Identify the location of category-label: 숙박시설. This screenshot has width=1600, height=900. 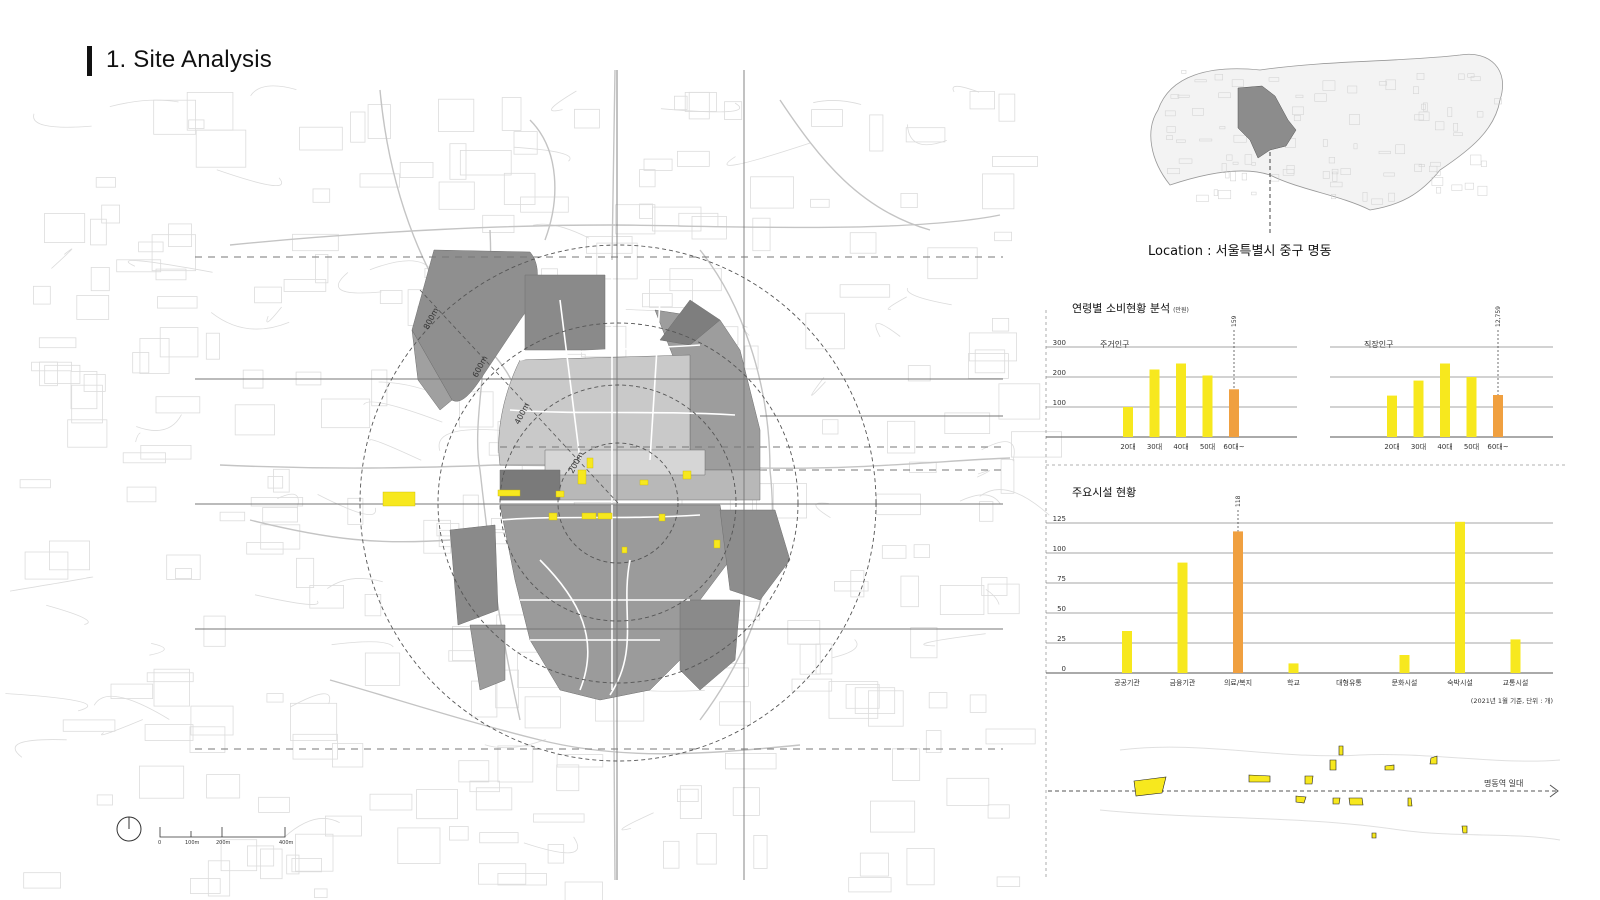
(1460, 682).